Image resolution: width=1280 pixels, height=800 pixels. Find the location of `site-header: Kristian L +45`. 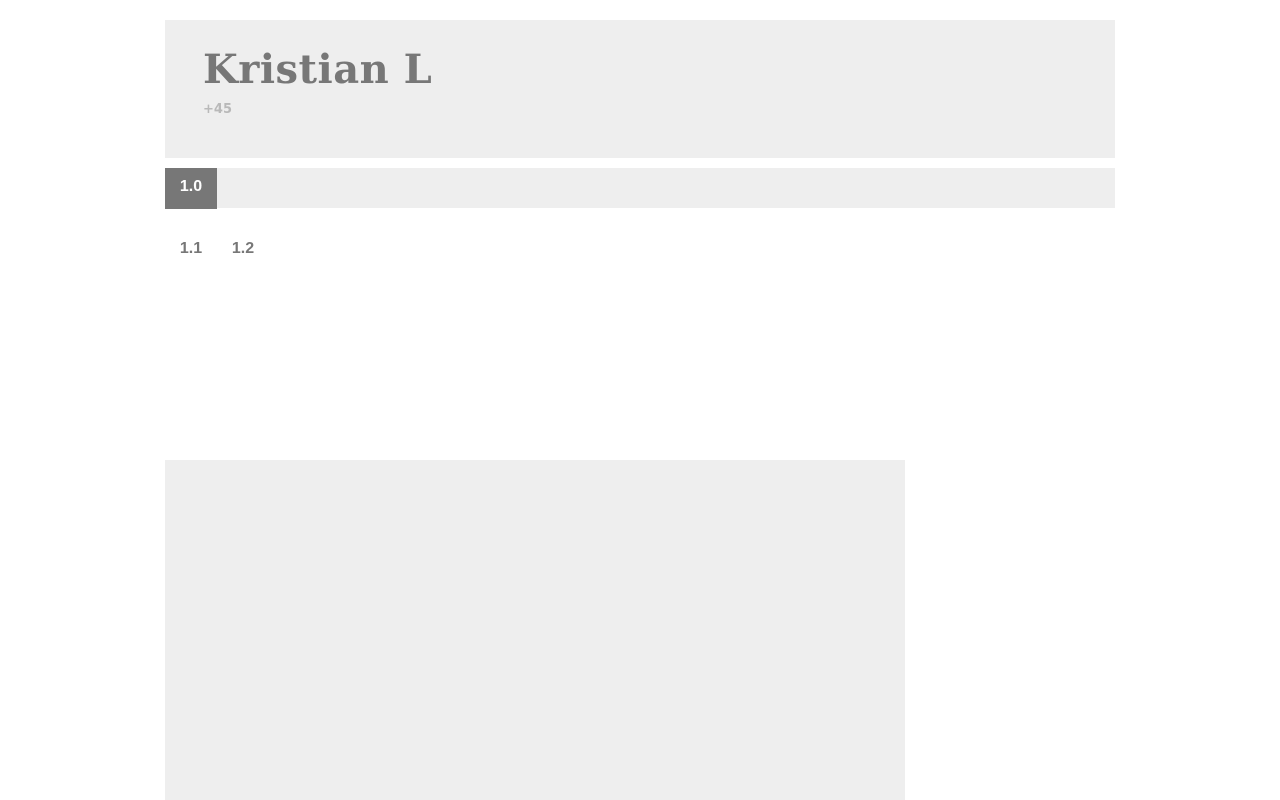

site-header: Kristian L +45 is located at coordinates (640, 89).